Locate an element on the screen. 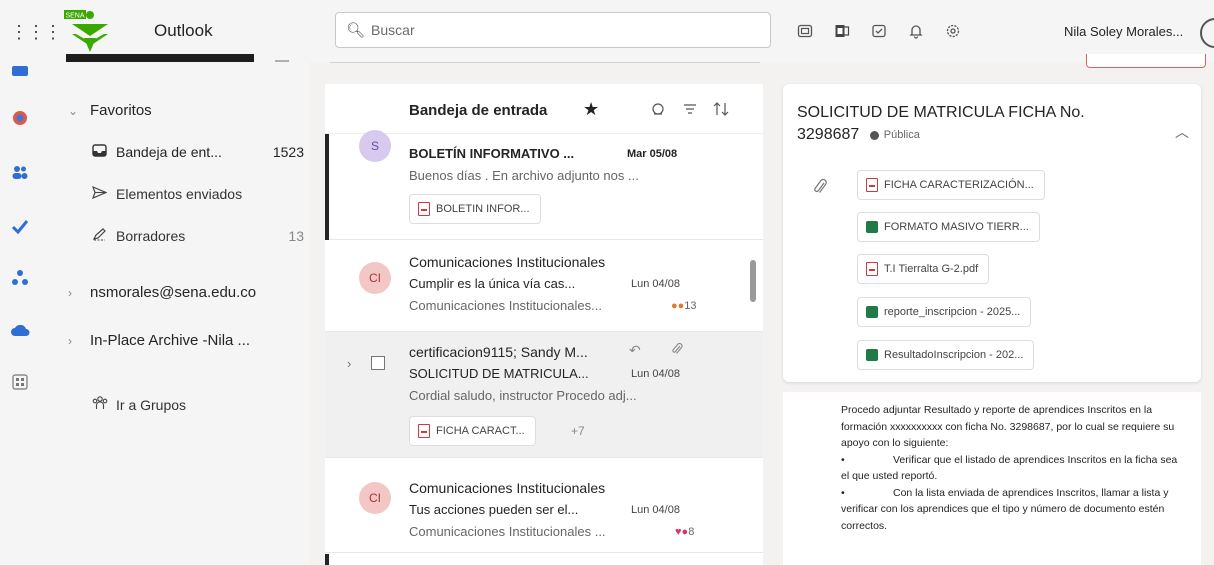 This screenshot has width=1214, height=565. settings-icon is located at coordinates (952, 31).